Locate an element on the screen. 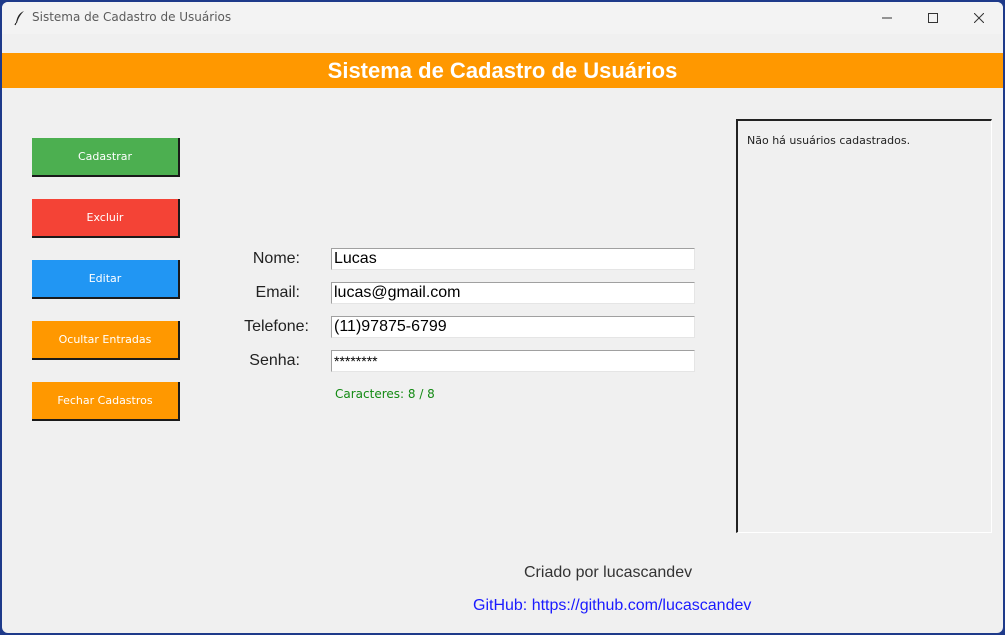 The height and width of the screenshot is (635, 1005). window-title: Sistema de Cadastro de Usuários is located at coordinates (132, 17).